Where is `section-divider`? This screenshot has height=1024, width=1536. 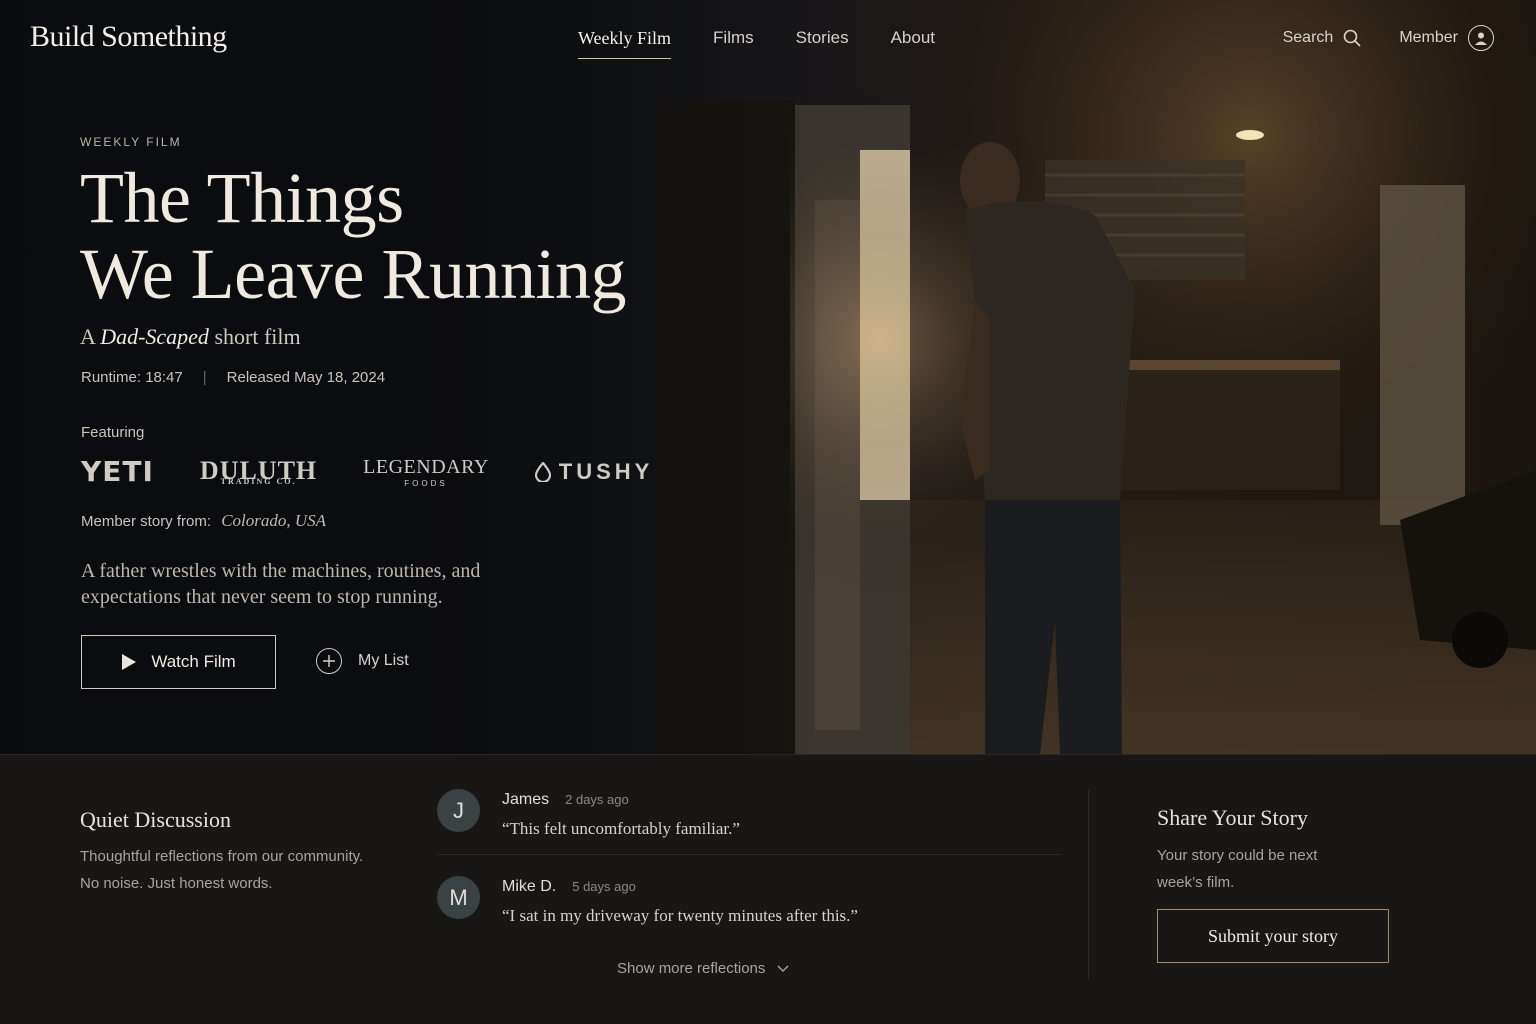
section-divider is located at coordinates (1088, 885).